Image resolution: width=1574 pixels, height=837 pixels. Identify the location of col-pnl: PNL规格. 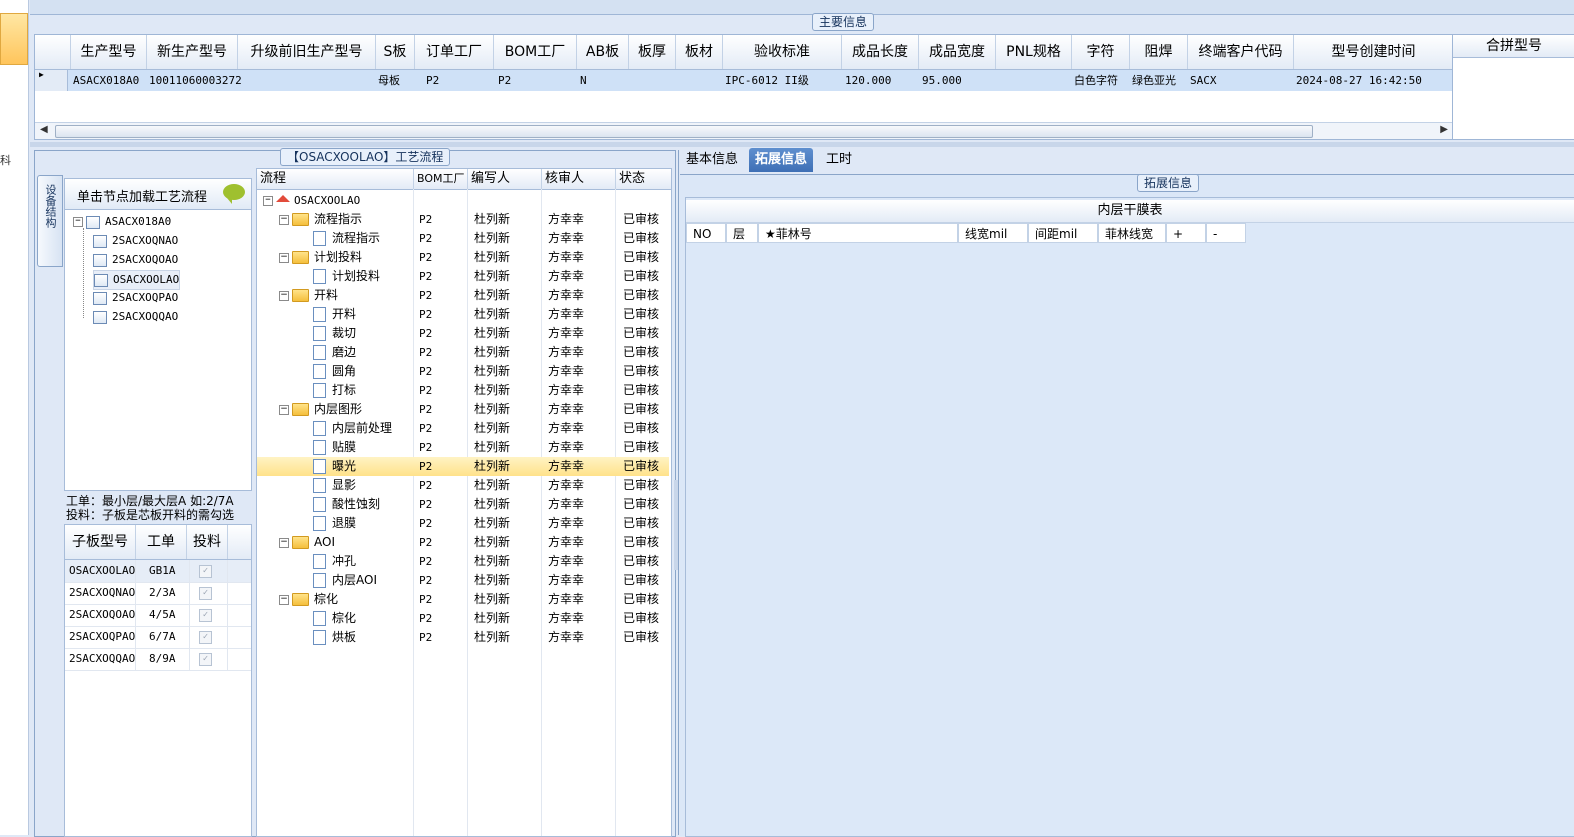
(1034, 52).